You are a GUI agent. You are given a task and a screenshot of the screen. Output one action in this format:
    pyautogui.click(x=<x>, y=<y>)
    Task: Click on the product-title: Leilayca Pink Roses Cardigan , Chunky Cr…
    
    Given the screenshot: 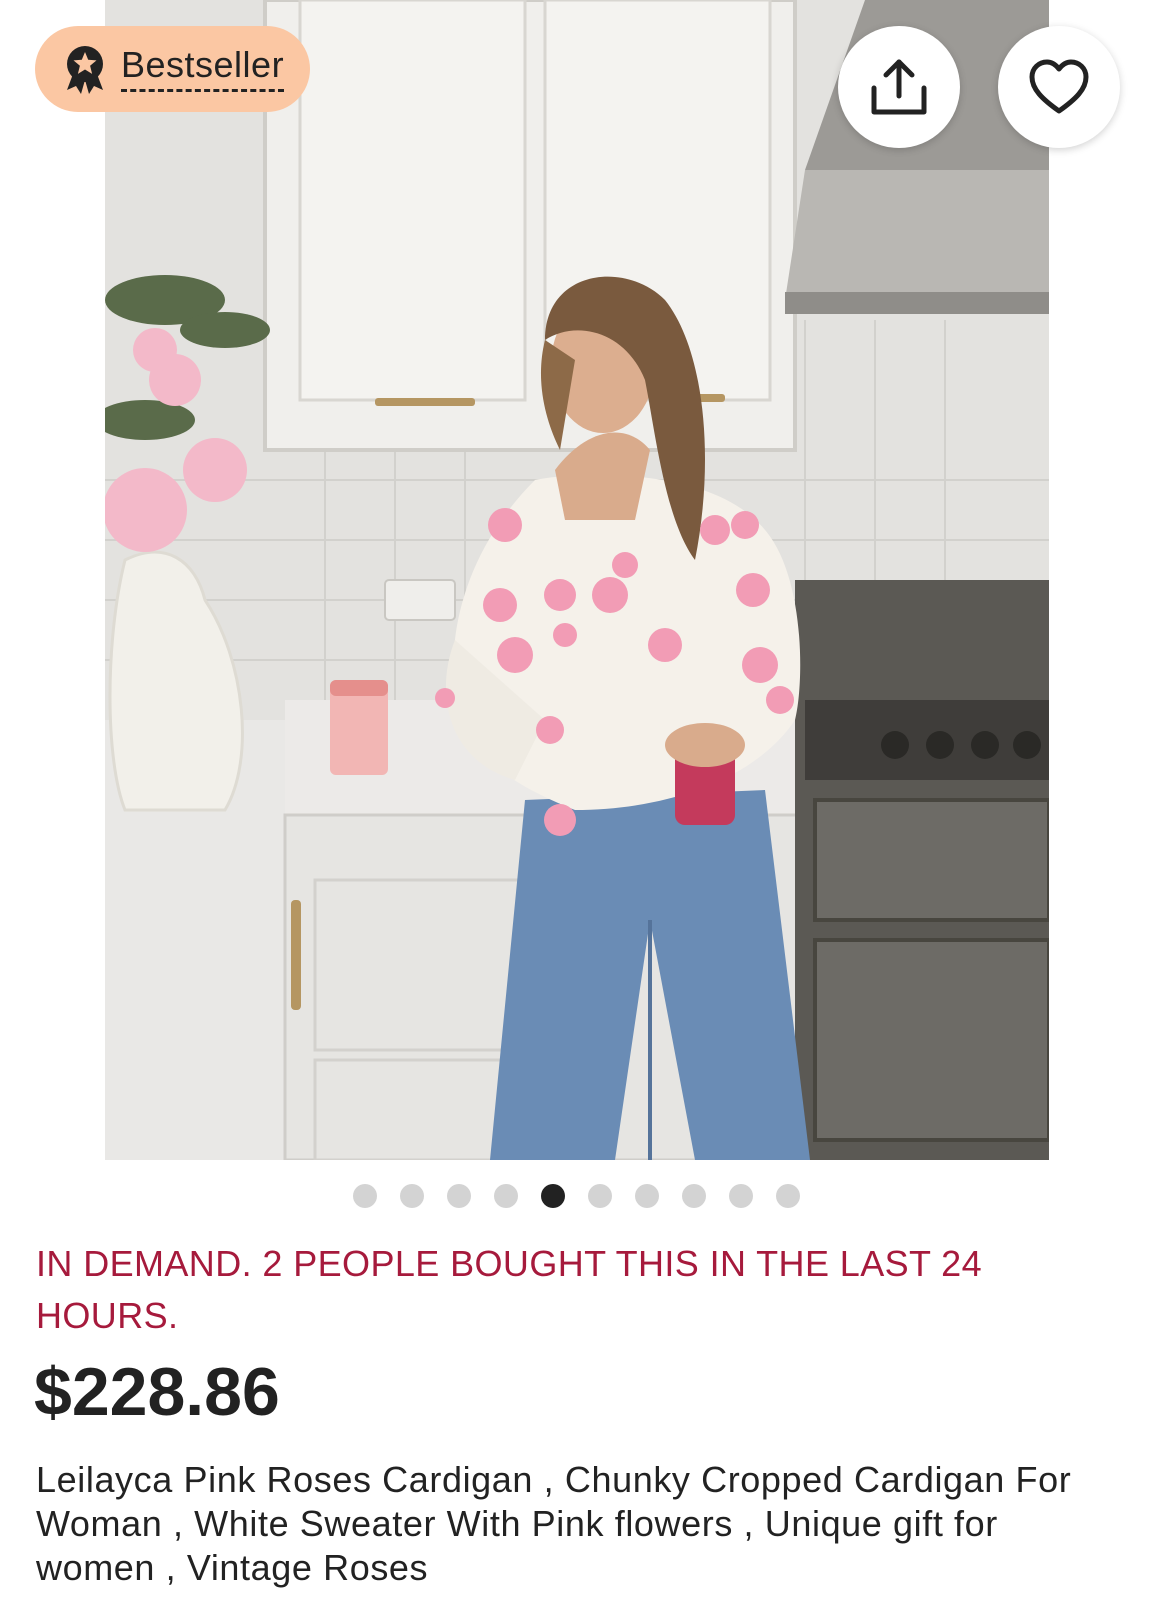 What is the action you would take?
    pyautogui.click(x=554, y=1523)
    